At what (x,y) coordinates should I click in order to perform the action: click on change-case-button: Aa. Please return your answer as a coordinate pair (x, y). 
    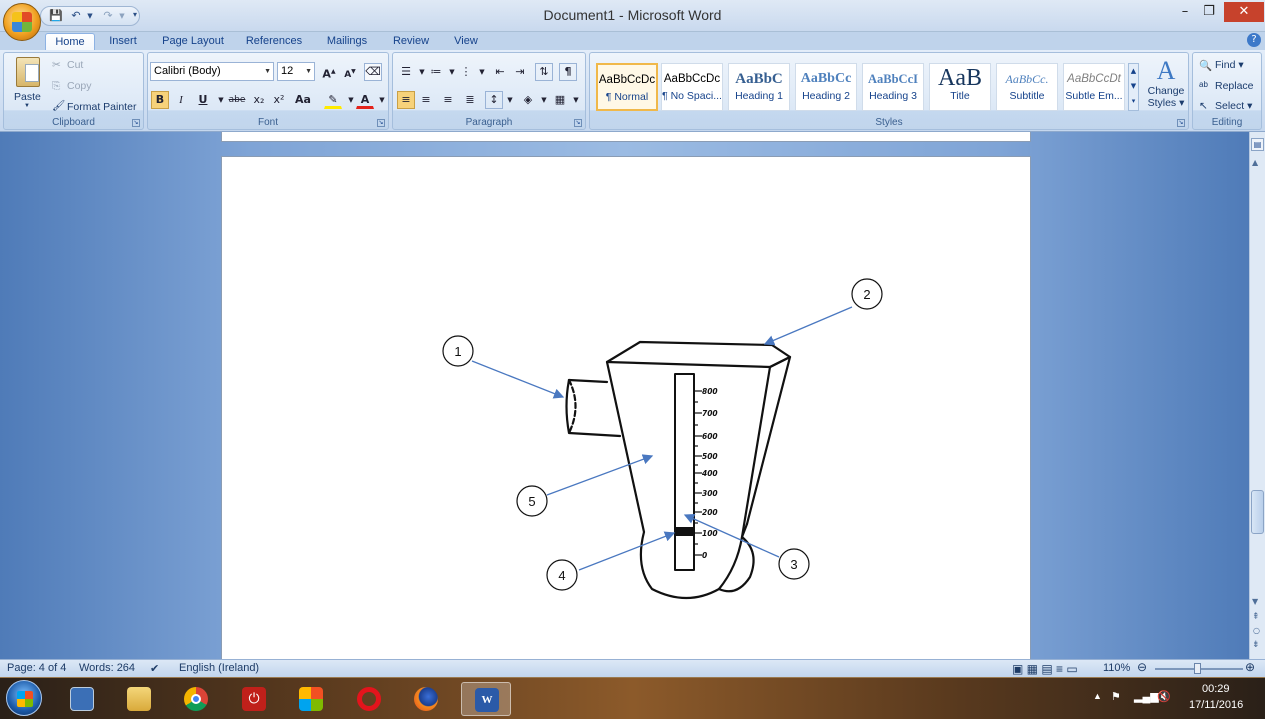
    Looking at the image, I should click on (303, 100).